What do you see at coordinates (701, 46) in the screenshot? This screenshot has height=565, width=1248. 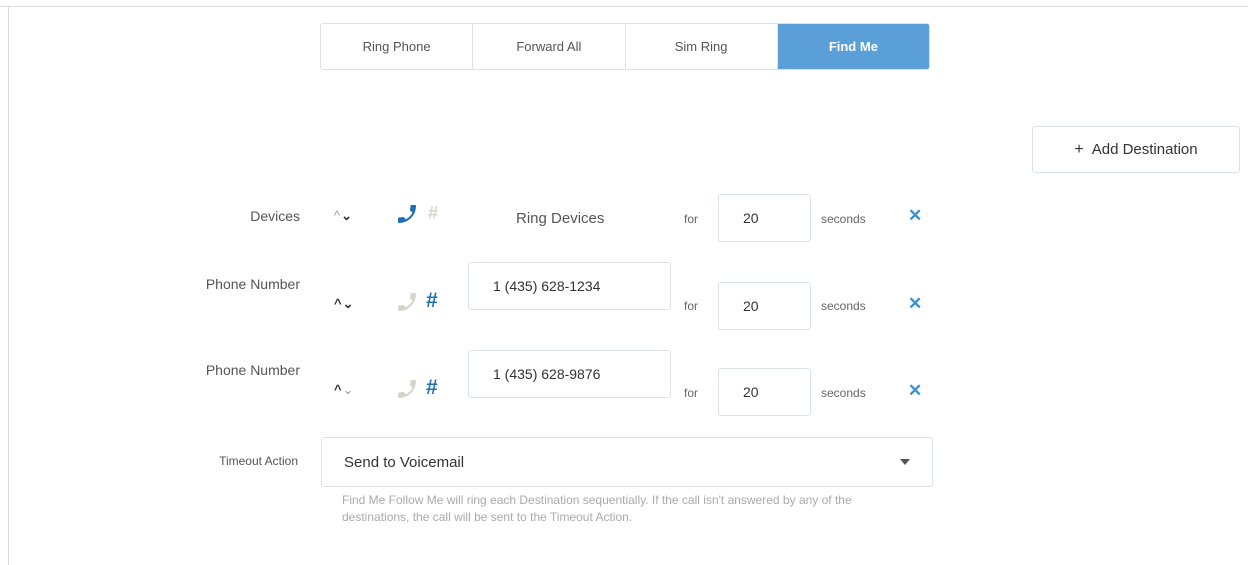 I see `tab-sim-ring: Sim Ring` at bounding box center [701, 46].